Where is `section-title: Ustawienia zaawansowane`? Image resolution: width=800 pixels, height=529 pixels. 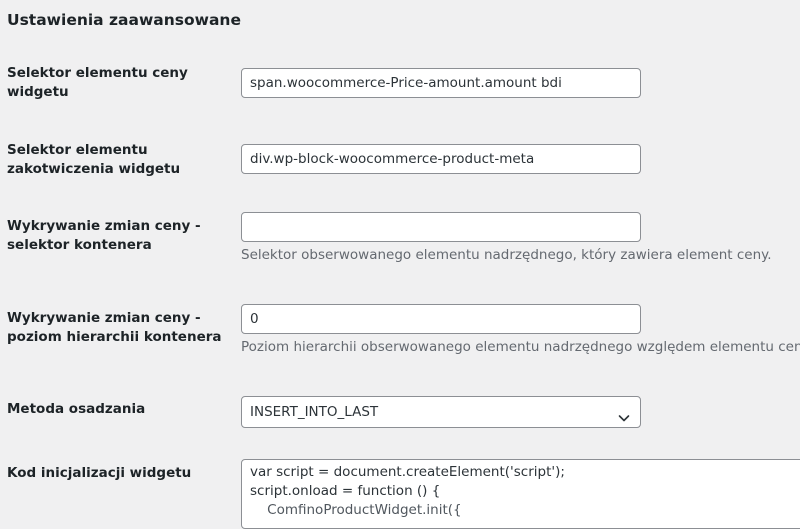 section-title: Ustawienia zaawansowane is located at coordinates (124, 20).